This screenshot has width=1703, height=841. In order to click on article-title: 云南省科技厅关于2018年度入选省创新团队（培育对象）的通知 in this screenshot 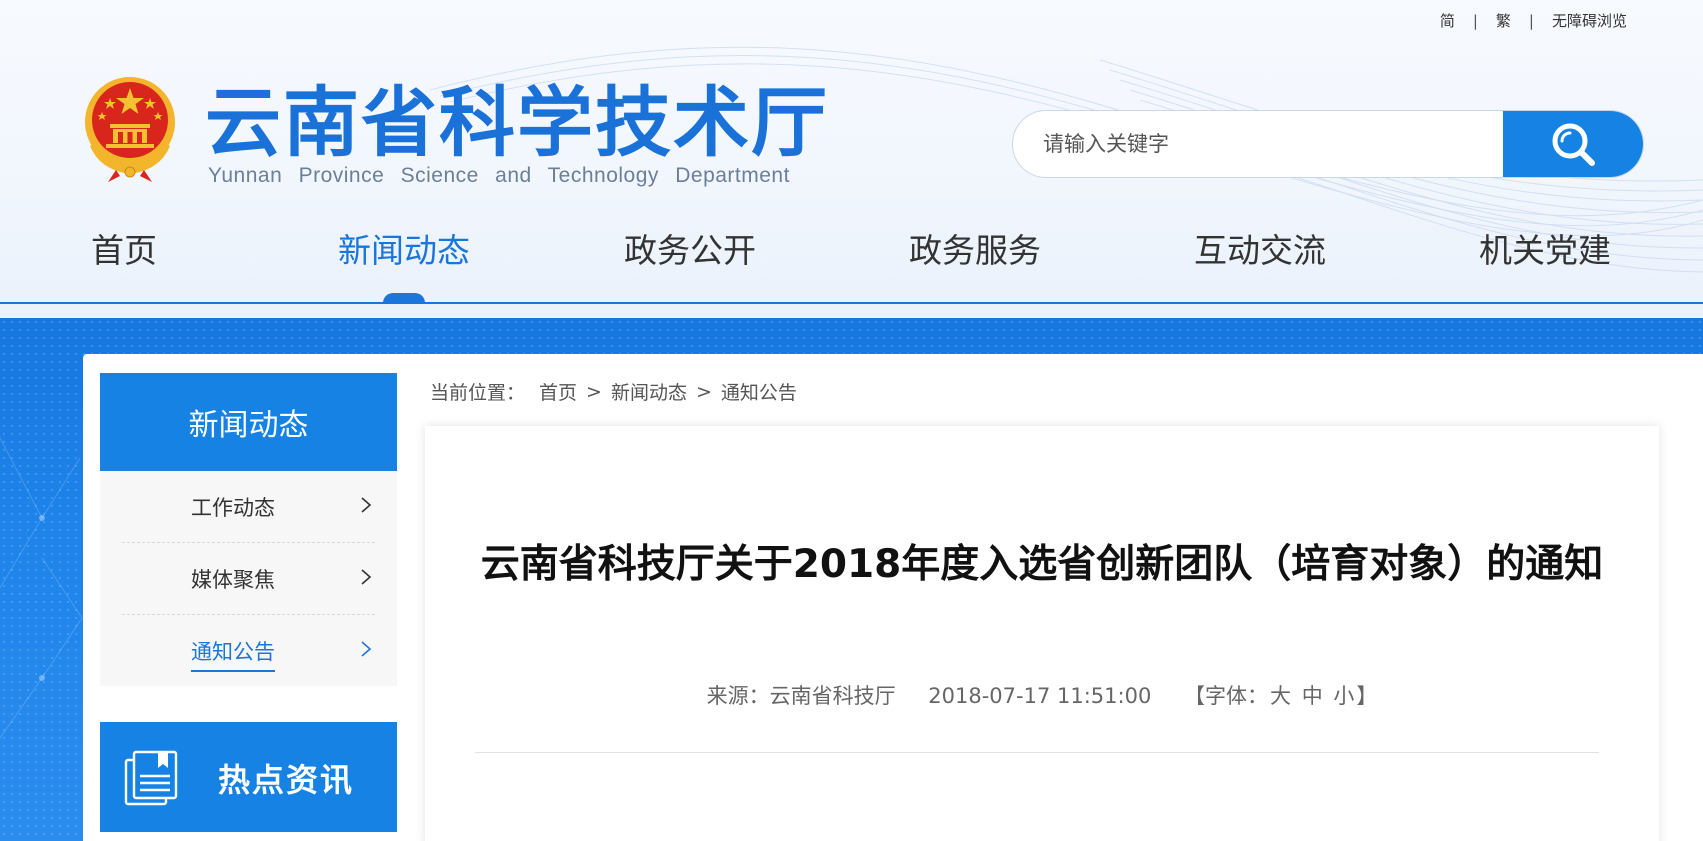, I will do `click(1042, 564)`.